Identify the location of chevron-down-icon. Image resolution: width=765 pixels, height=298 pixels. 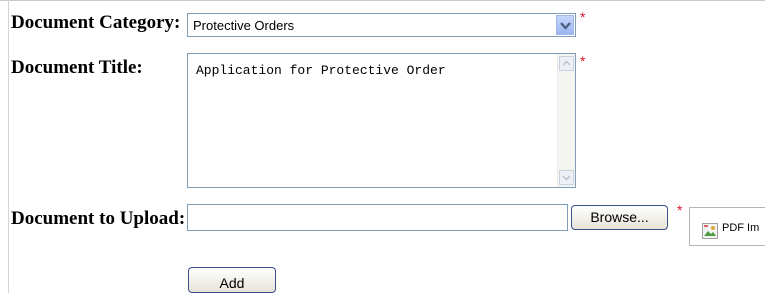
(565, 25).